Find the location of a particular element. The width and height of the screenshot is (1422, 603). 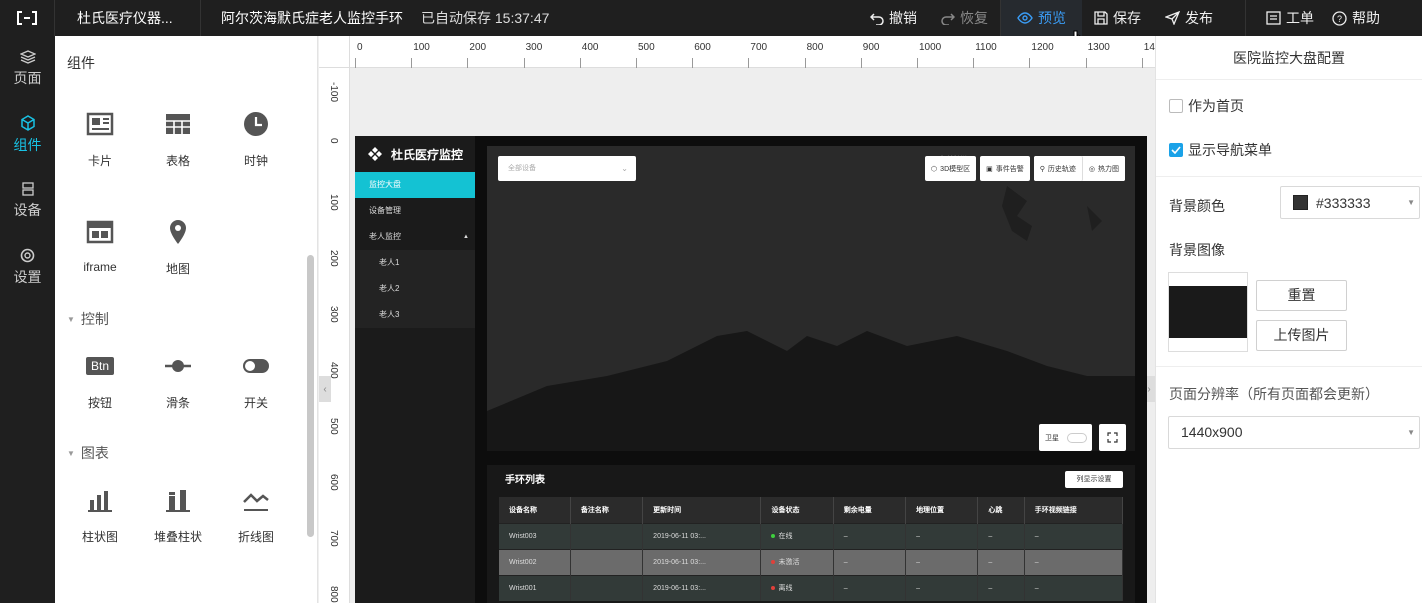

publish-button: 发布 is located at coordinates (1189, 18).